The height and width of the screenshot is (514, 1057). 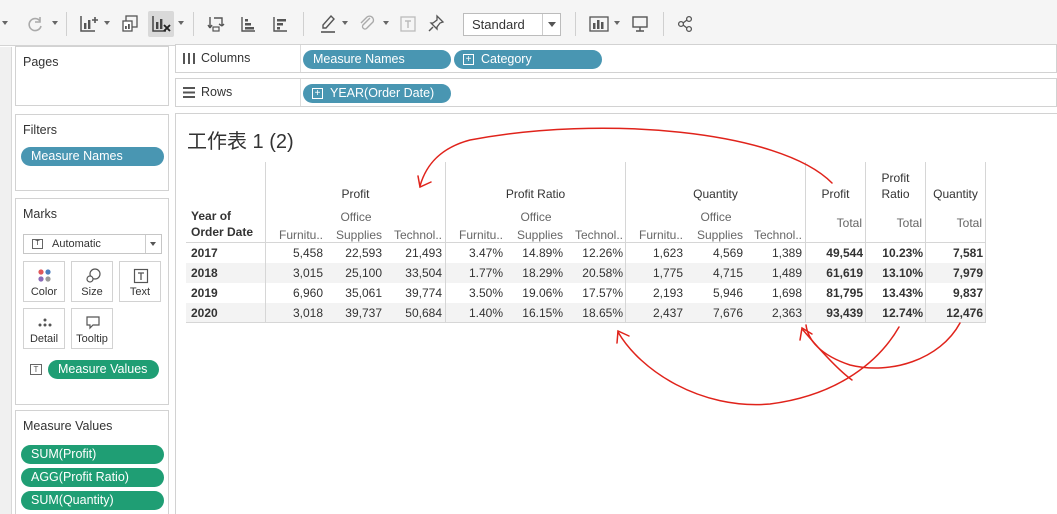 I want to click on columns-shelf: Columns Measure Names + Category, so click(x=616, y=58).